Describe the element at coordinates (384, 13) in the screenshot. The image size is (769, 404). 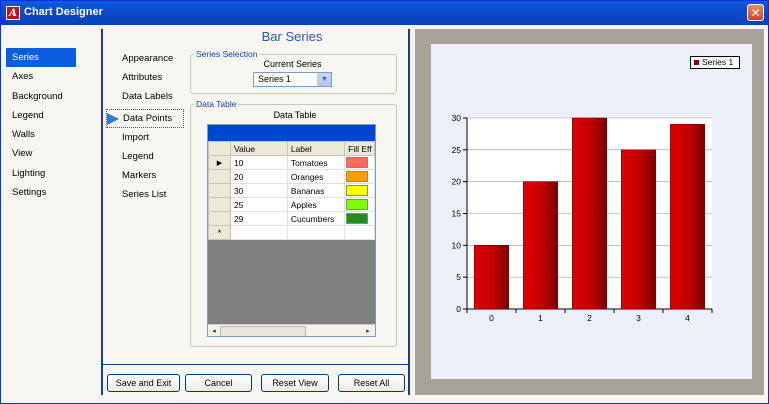
I see `title-bar: A Chart Designer ✕` at that location.